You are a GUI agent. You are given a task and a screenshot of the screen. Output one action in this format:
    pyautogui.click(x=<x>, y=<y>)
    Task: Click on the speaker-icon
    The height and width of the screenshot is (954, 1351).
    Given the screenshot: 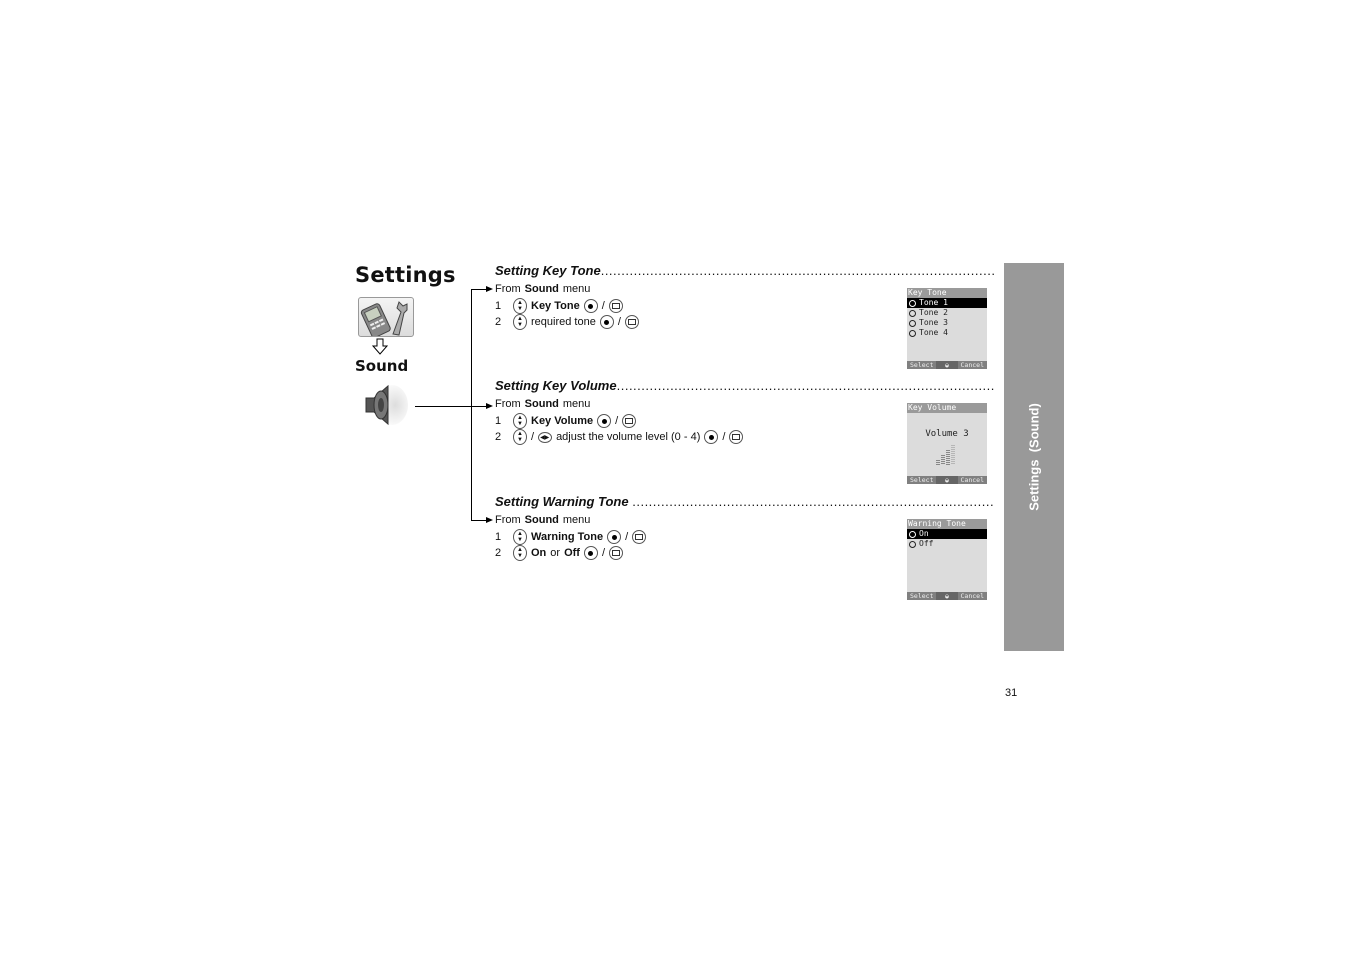 What is the action you would take?
    pyautogui.click(x=386, y=407)
    